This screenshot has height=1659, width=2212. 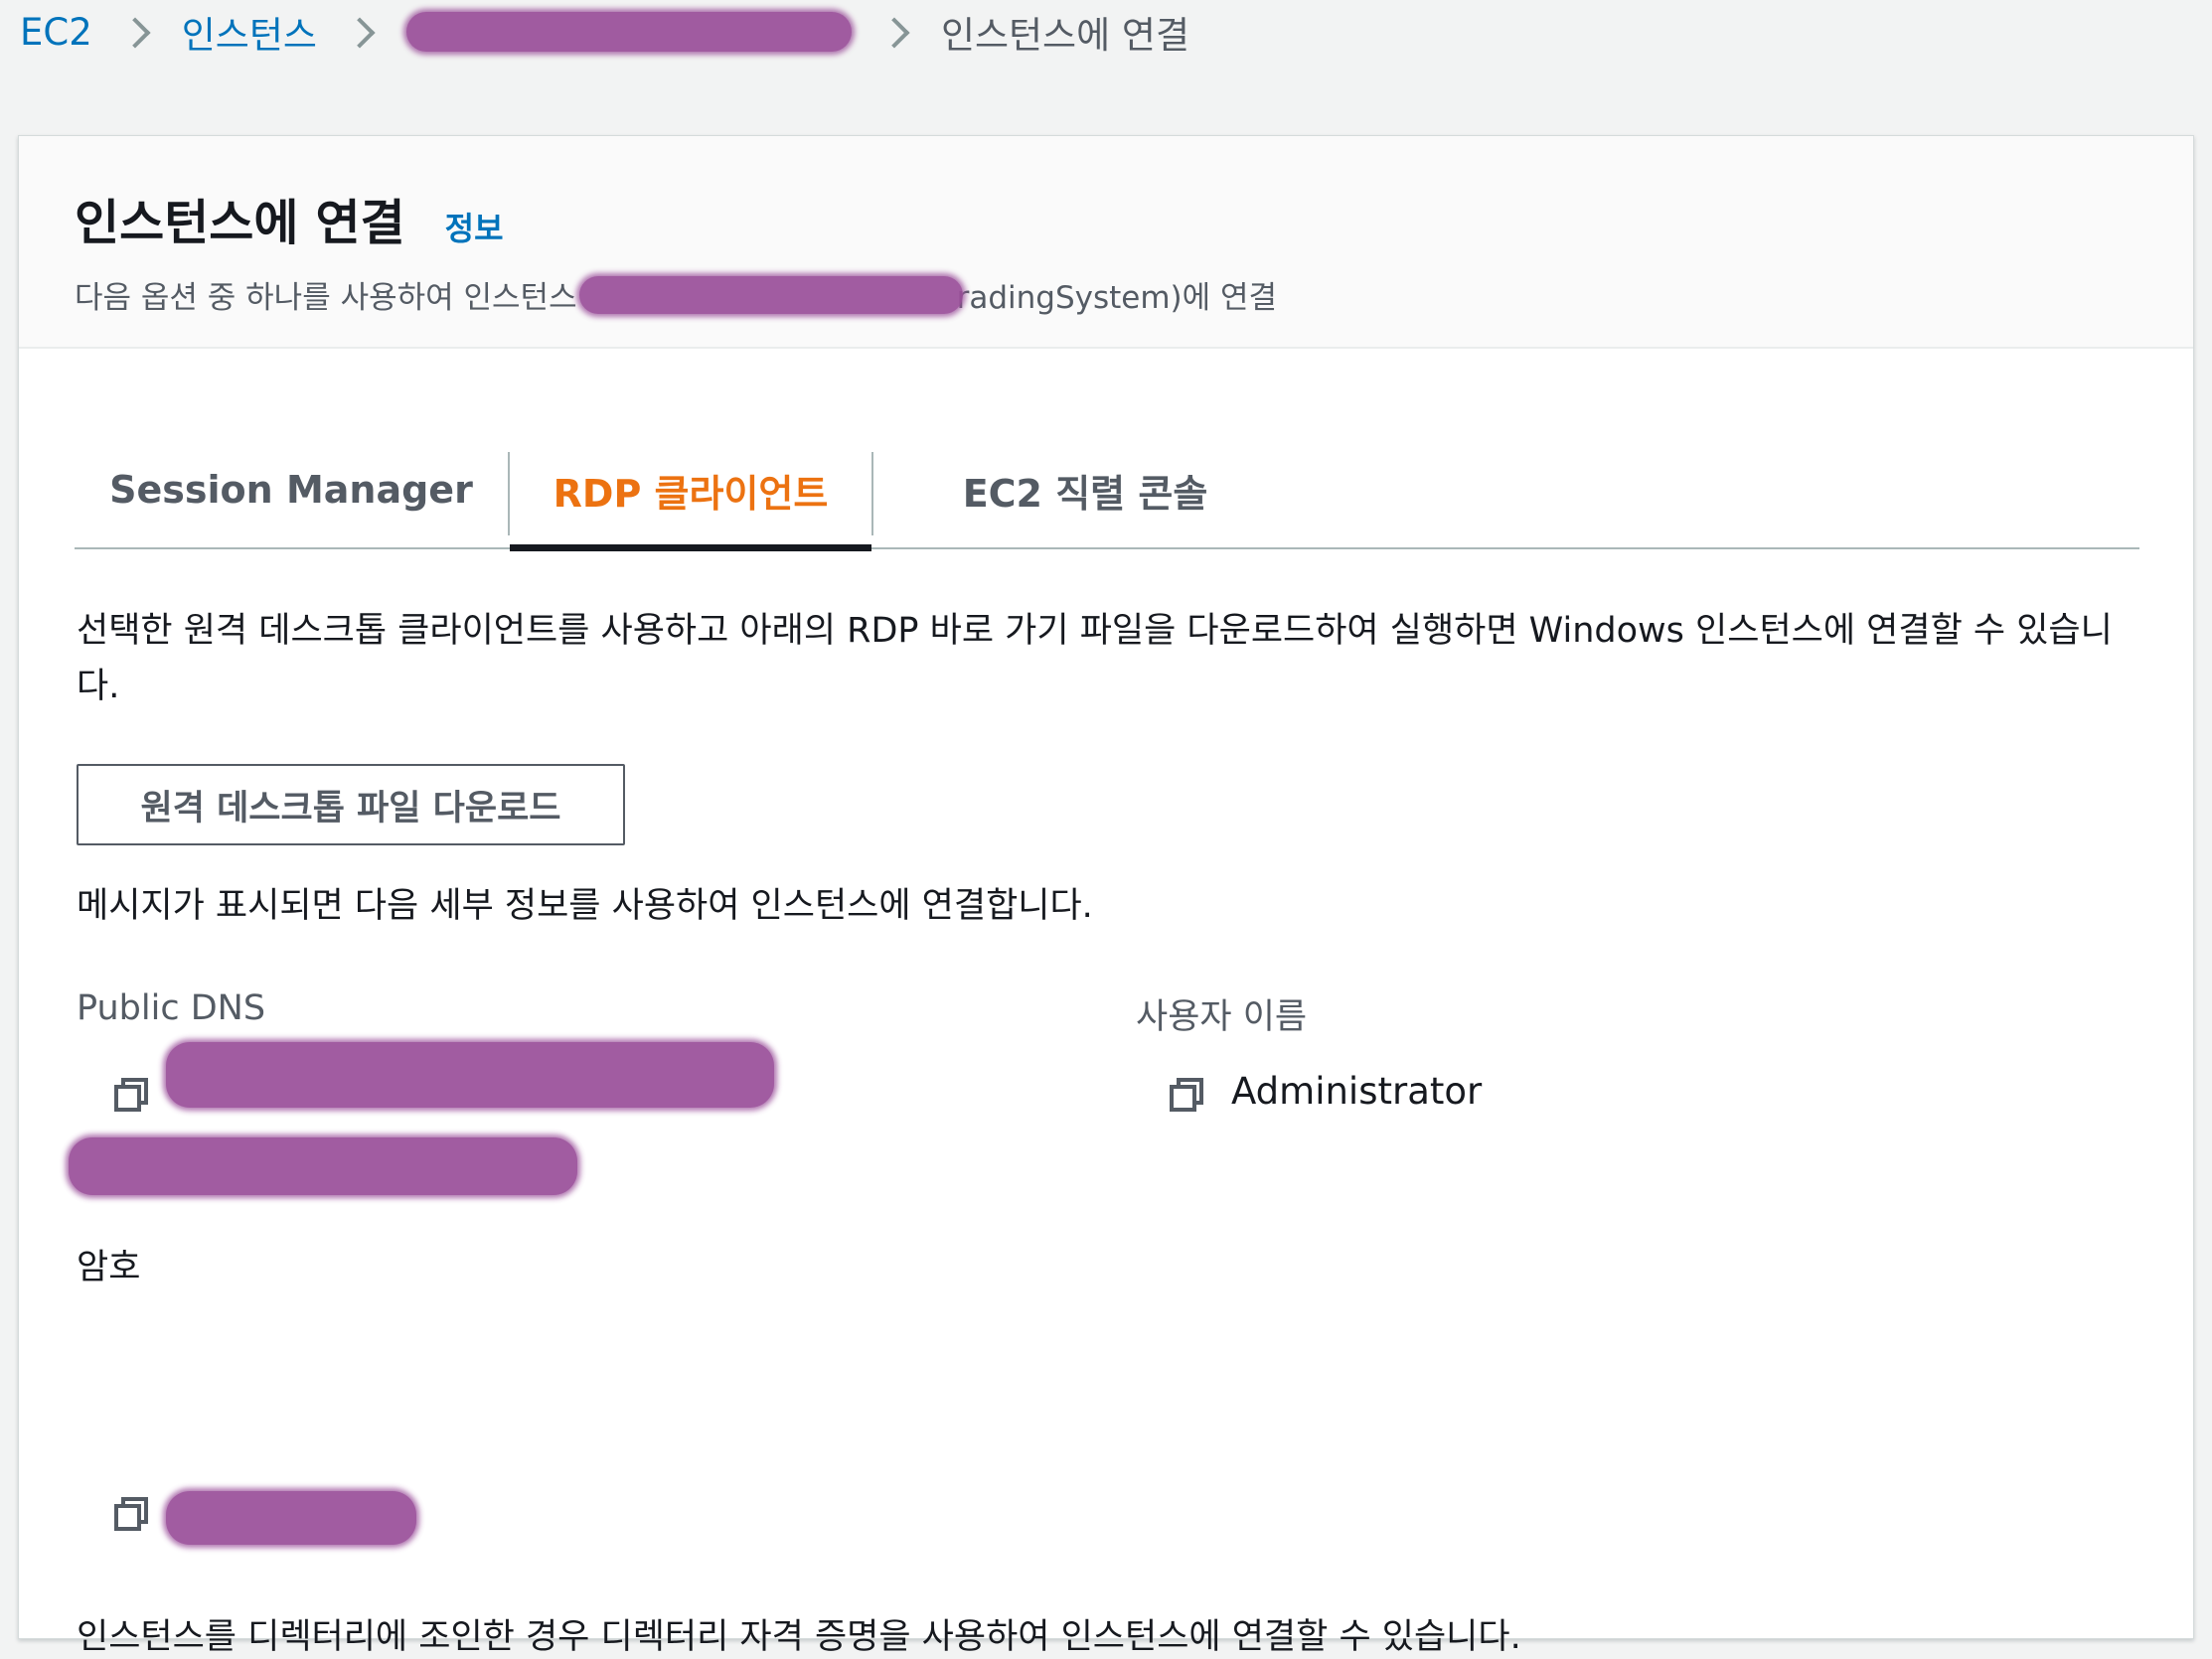 What do you see at coordinates (690, 491) in the screenshot?
I see `tab-rdp-client: RDP 클라이언트` at bounding box center [690, 491].